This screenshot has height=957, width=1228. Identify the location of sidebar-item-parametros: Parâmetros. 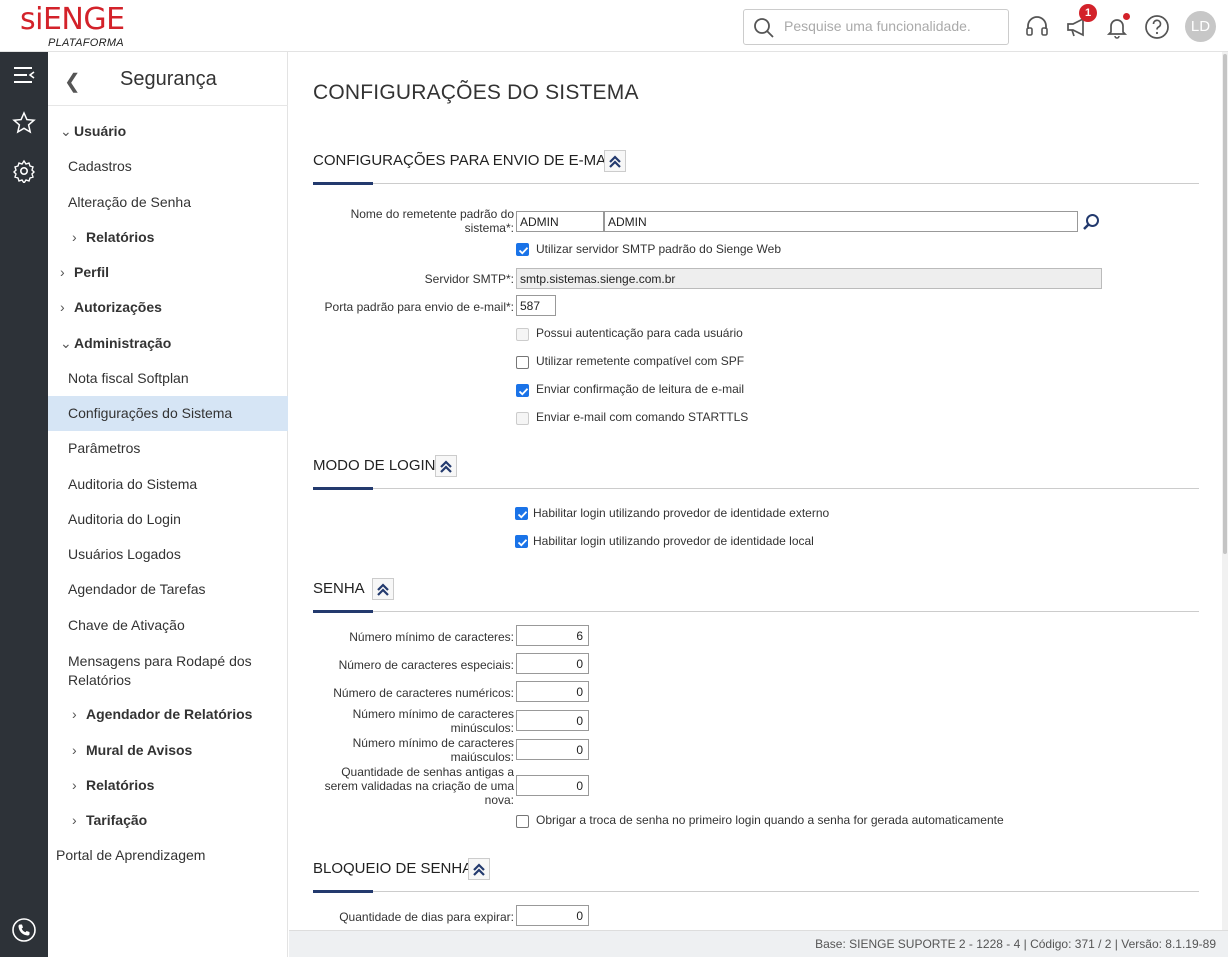
(168, 448).